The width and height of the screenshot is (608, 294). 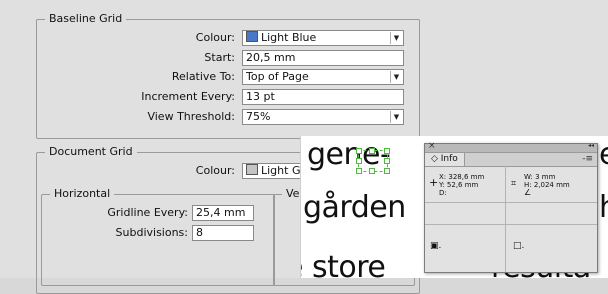 What do you see at coordinates (459, 185) in the screenshot?
I see `y-readout: Y: 52,6 mm` at bounding box center [459, 185].